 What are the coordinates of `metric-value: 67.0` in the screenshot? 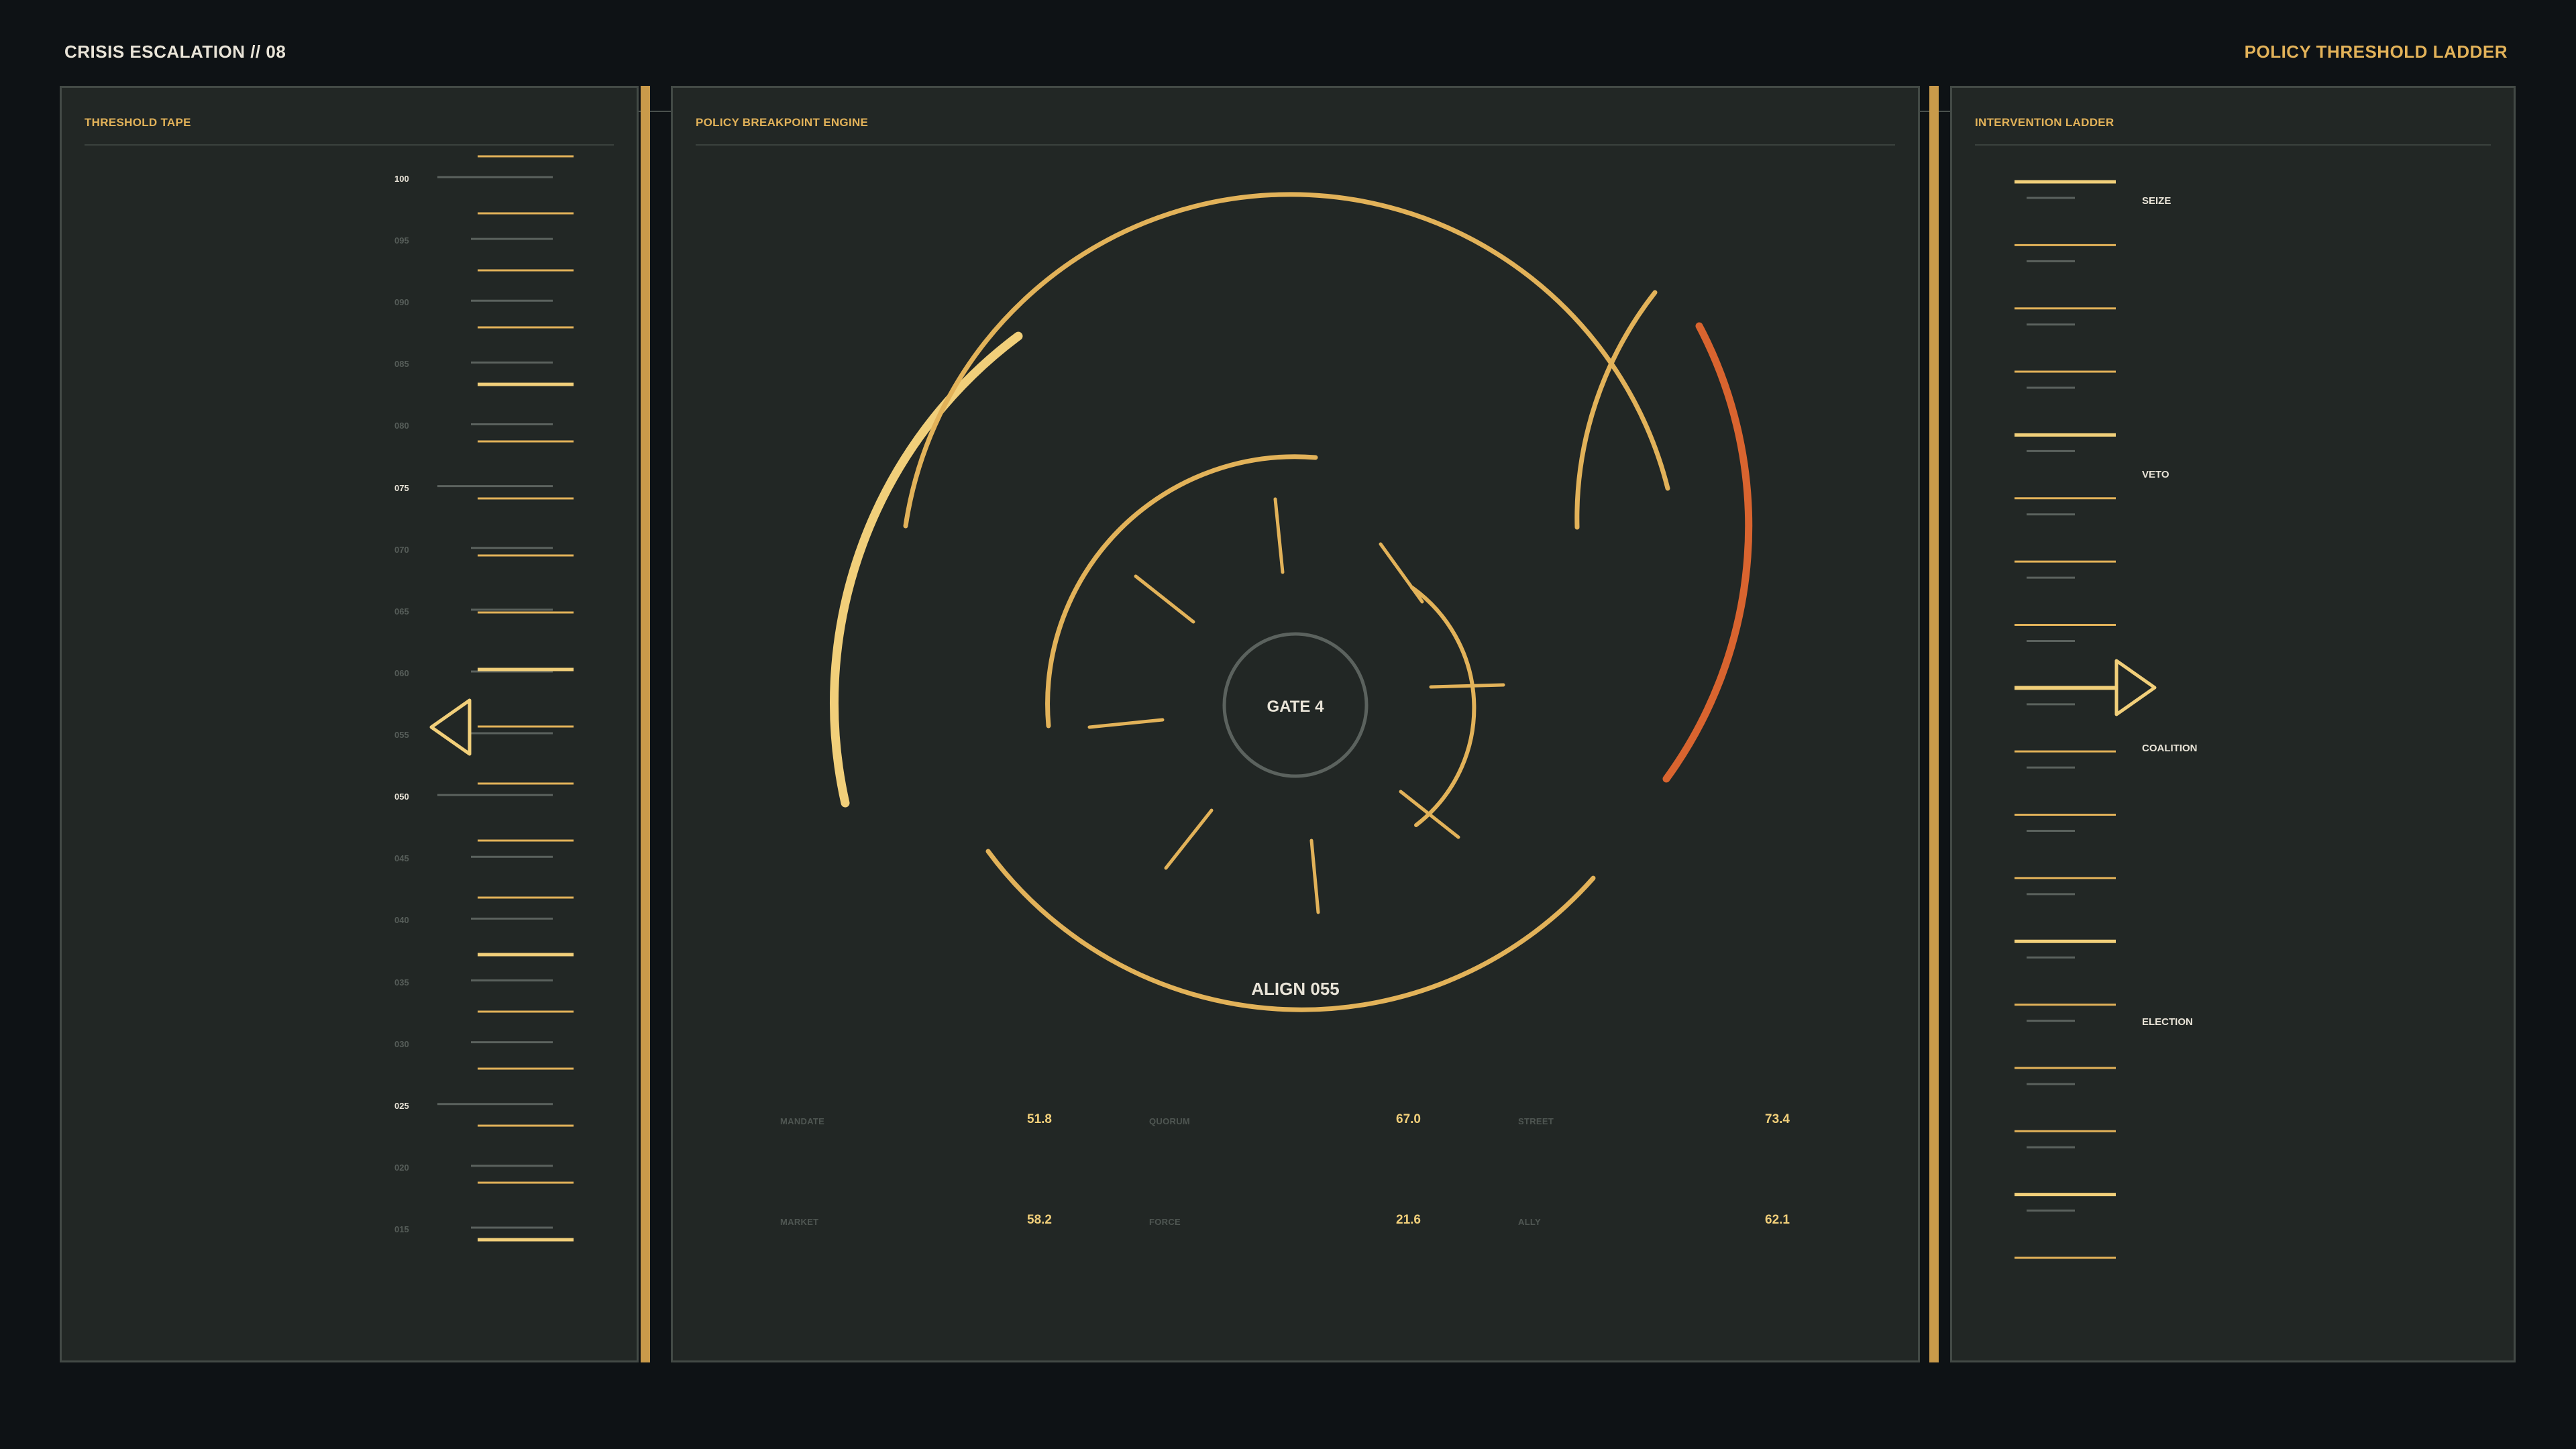 It's located at (1408, 1119).